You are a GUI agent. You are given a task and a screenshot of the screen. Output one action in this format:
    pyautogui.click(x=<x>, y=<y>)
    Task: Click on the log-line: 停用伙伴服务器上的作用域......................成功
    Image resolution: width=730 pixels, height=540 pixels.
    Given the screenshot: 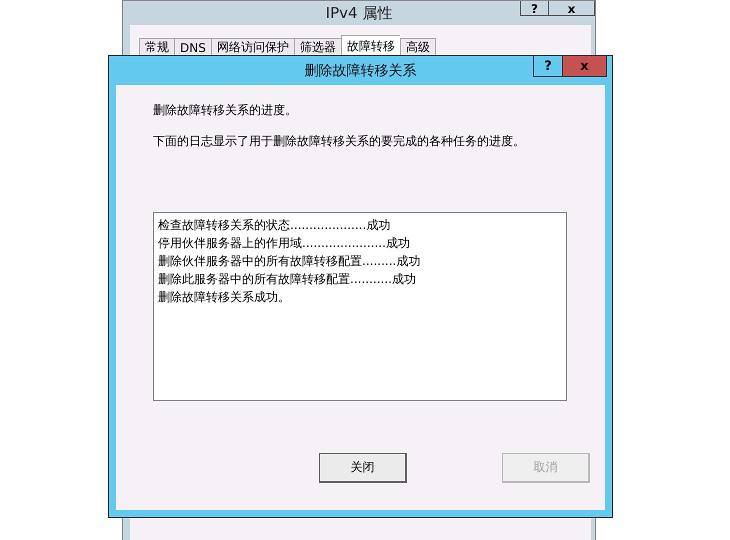 What is the action you would take?
    pyautogui.click(x=284, y=243)
    